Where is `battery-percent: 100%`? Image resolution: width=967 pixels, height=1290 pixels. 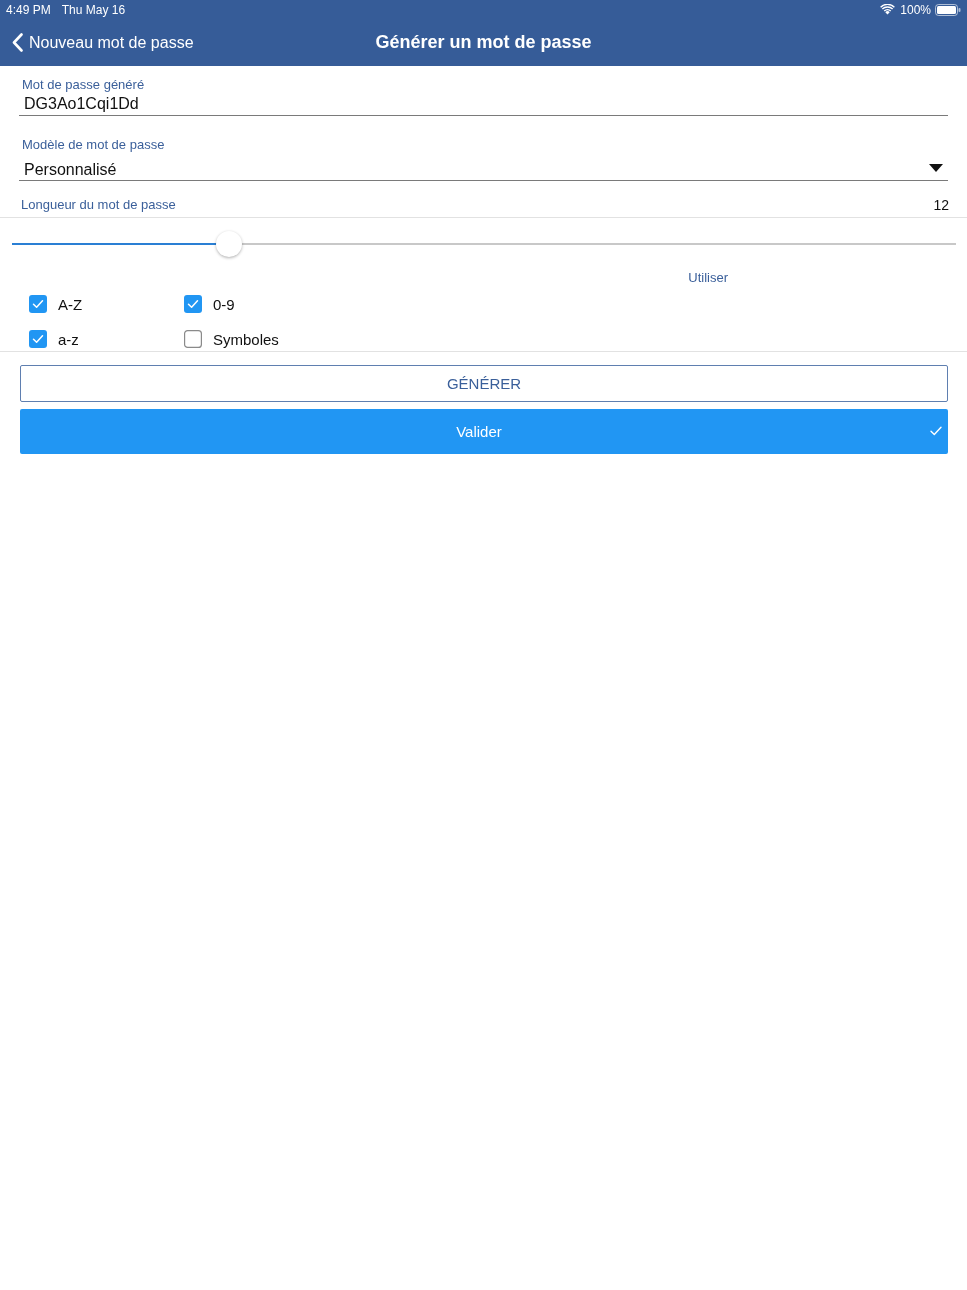
battery-percent: 100% is located at coordinates (915, 9).